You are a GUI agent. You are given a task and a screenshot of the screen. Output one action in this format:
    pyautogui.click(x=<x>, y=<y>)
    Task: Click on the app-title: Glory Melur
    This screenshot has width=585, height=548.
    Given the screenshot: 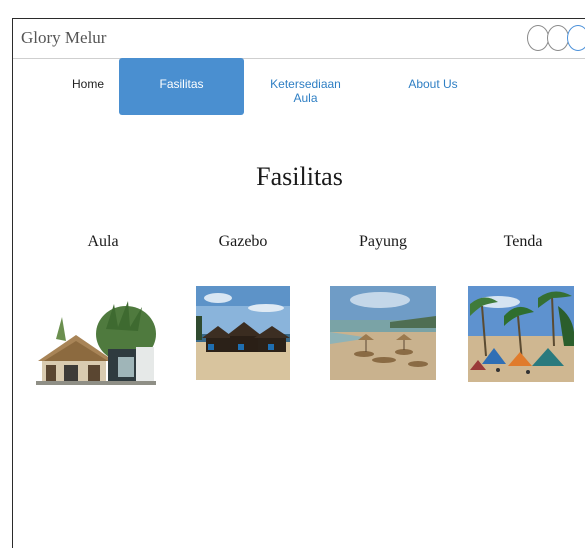 What is the action you would take?
    pyautogui.click(x=64, y=37)
    